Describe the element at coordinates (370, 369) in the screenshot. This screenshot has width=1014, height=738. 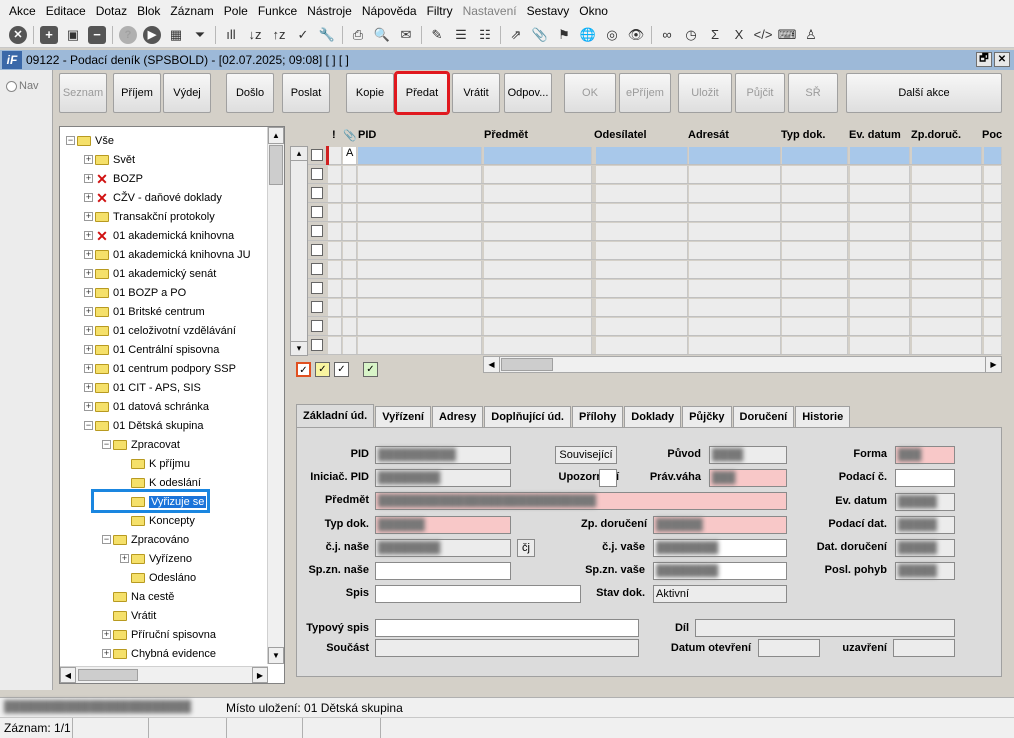
I see `checkbox-filter-4: ✓` at that location.